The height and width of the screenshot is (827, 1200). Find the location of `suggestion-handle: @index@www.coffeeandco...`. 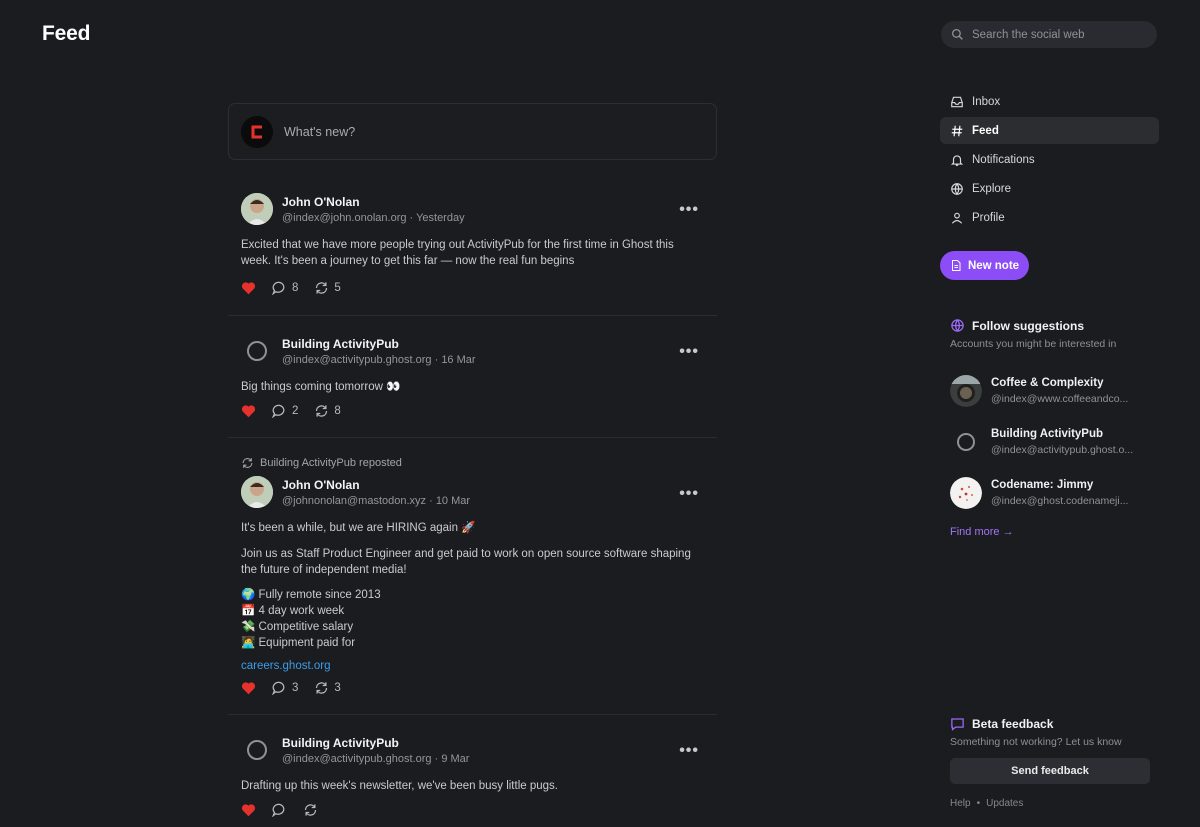

suggestion-handle: @index@www.coffeeandco... is located at coordinates (1060, 398).